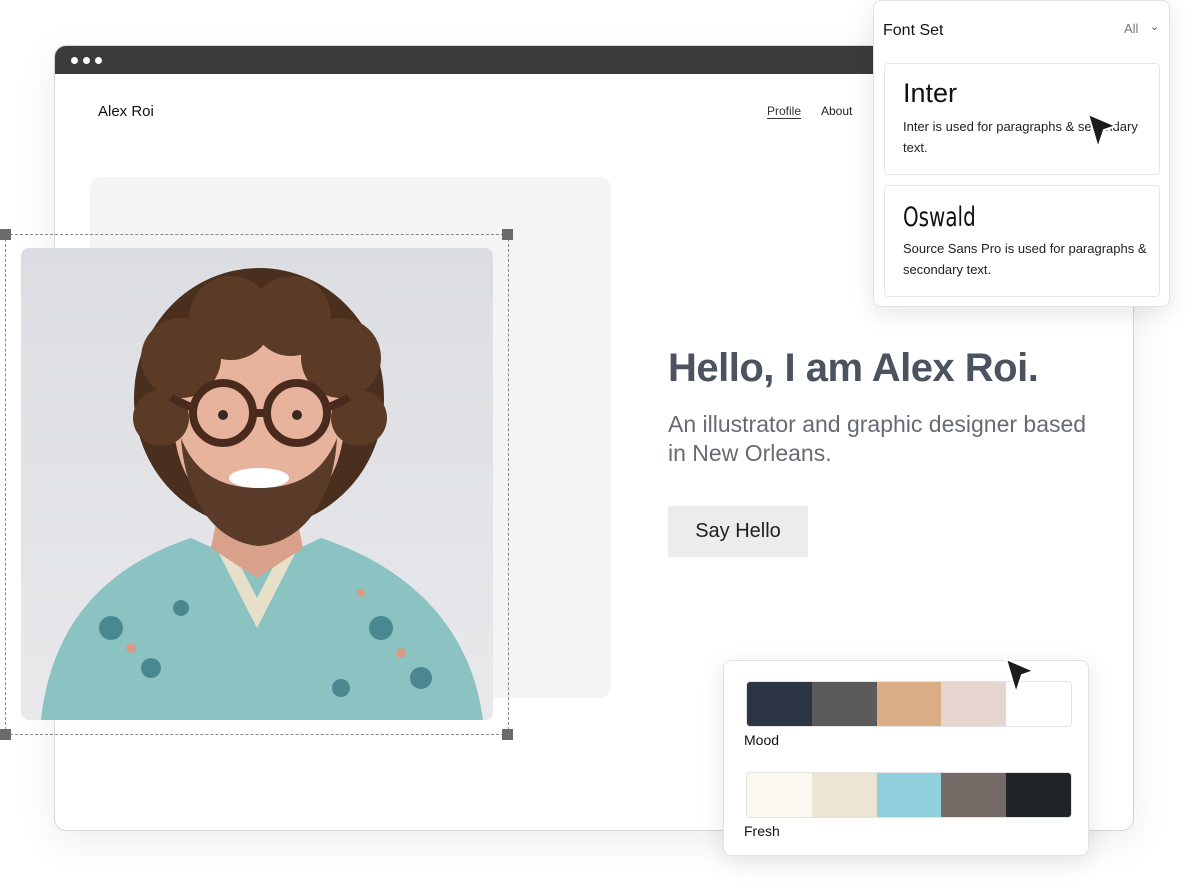 The width and height of the screenshot is (1200, 890). I want to click on nav-profile-link: Profile, so click(784, 111).